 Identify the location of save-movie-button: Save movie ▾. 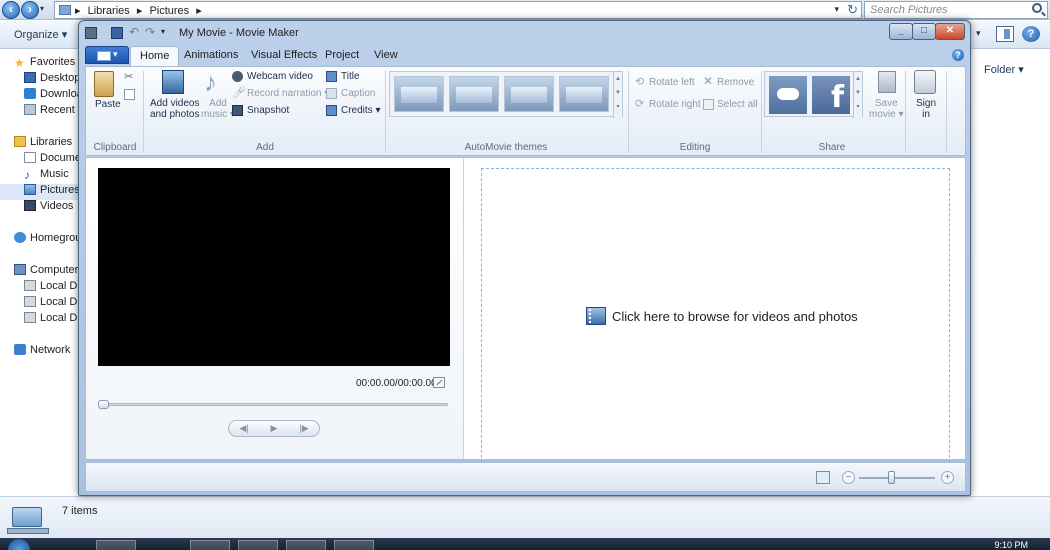
(886, 109).